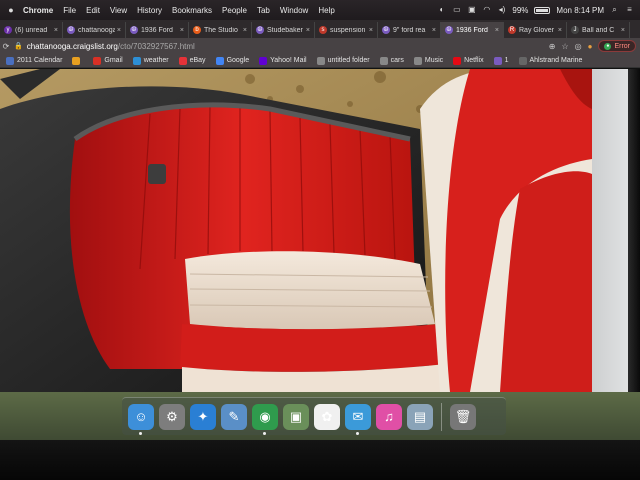 This screenshot has height=480, width=640. I want to click on dock-separator, so click(441, 416).